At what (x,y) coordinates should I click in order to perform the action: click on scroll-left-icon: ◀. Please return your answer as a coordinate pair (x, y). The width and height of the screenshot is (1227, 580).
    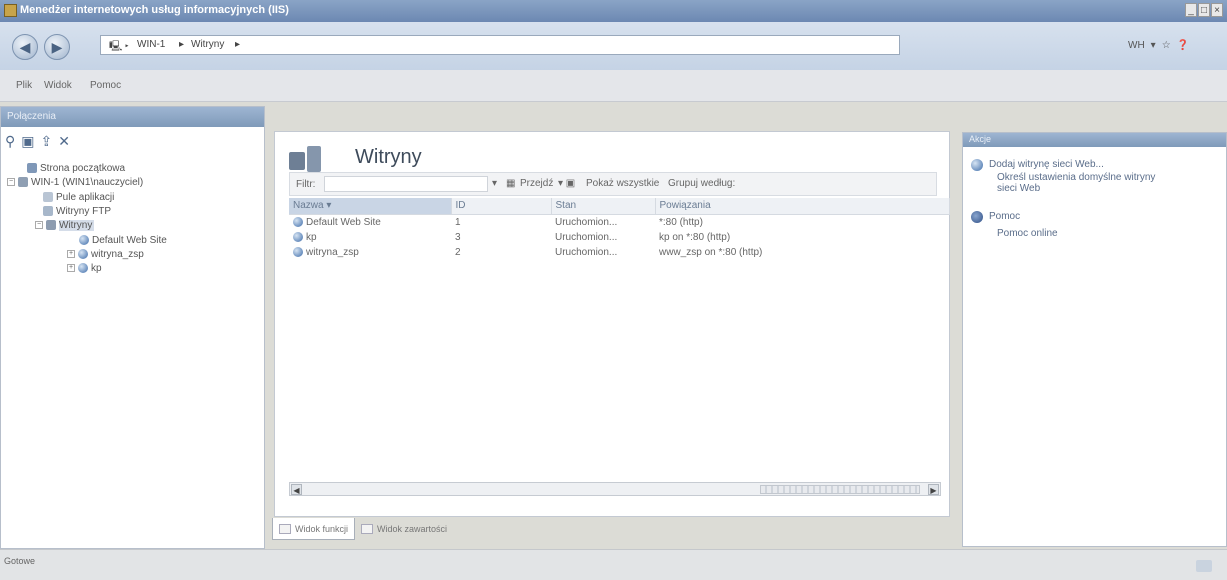
    Looking at the image, I should click on (296, 489).